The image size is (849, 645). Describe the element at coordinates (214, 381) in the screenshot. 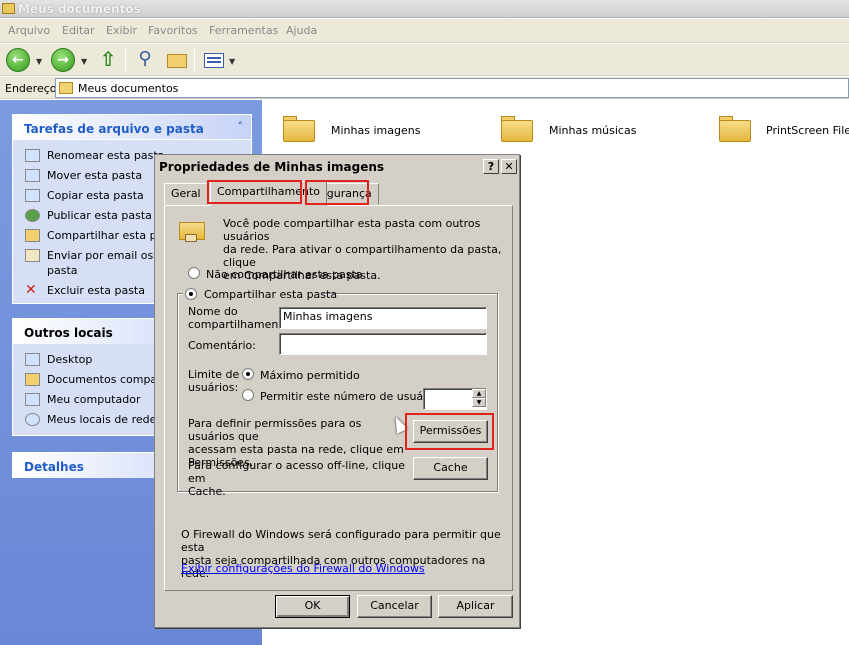

I see `user-limit-label: Limite de usuários:` at that location.